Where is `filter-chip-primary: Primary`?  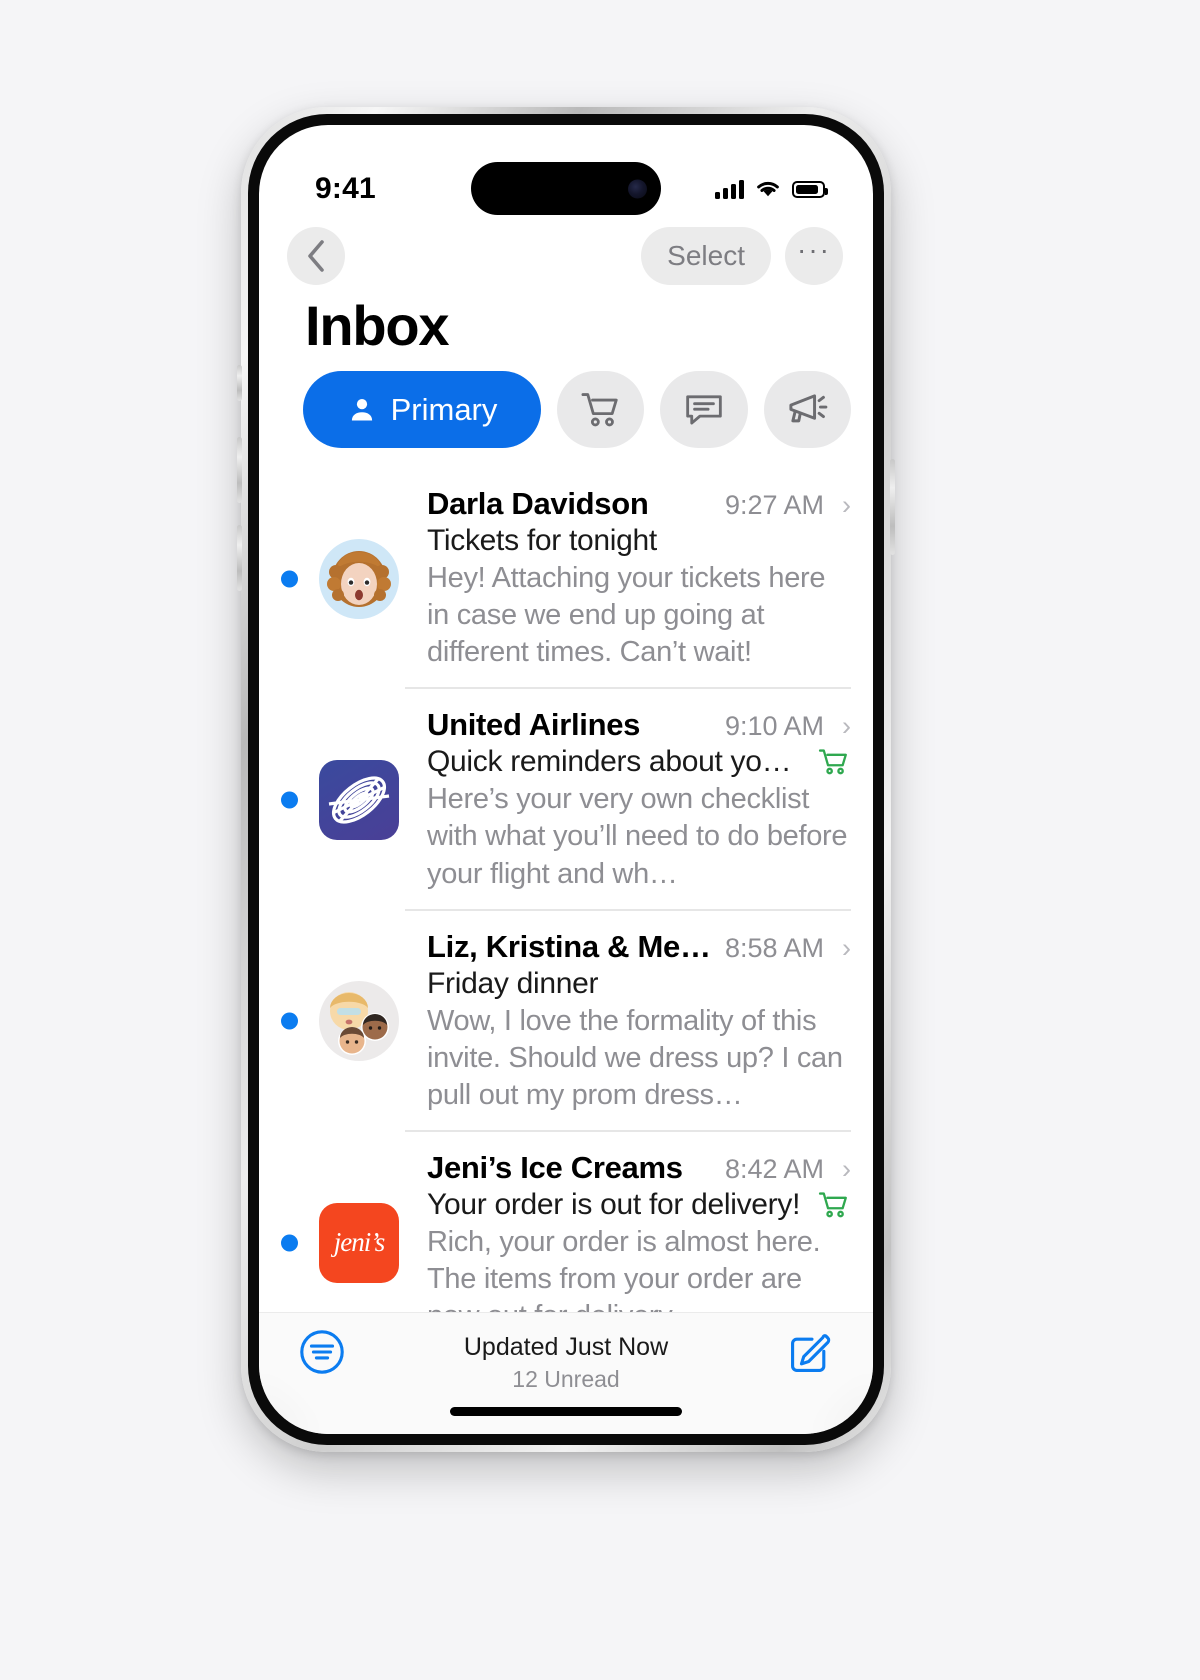 filter-chip-primary: Primary is located at coordinates (422, 409).